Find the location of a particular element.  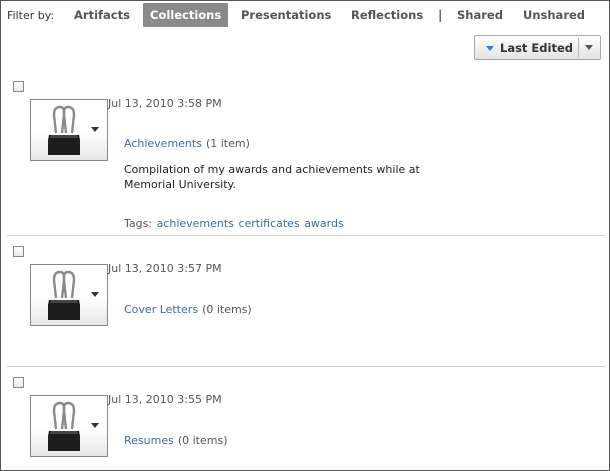

tags-label: Tags: is located at coordinates (138, 223).